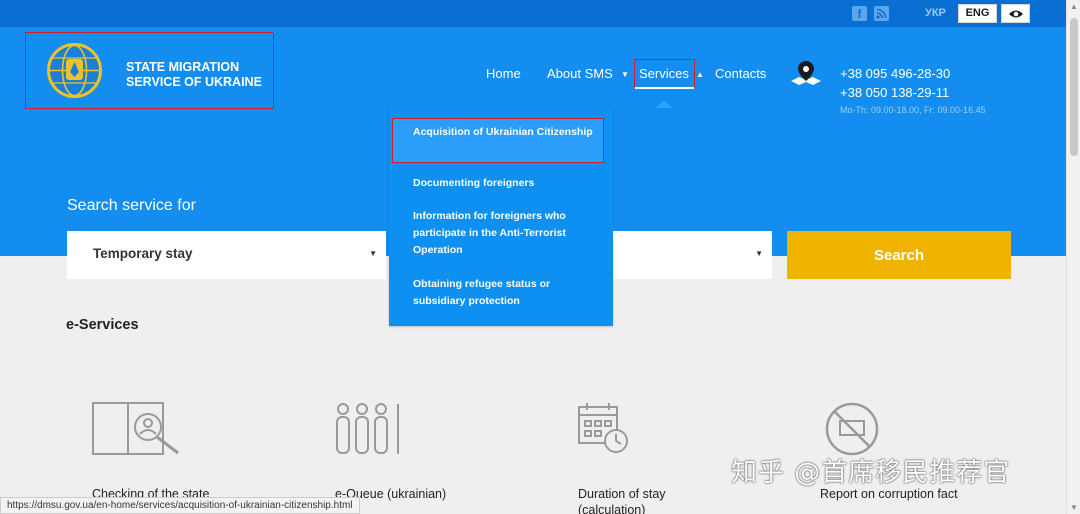 The width and height of the screenshot is (1080, 514). Describe the element at coordinates (643, 500) in the screenshot. I see `eservice-card-label: Duration of stay (calculation)` at that location.